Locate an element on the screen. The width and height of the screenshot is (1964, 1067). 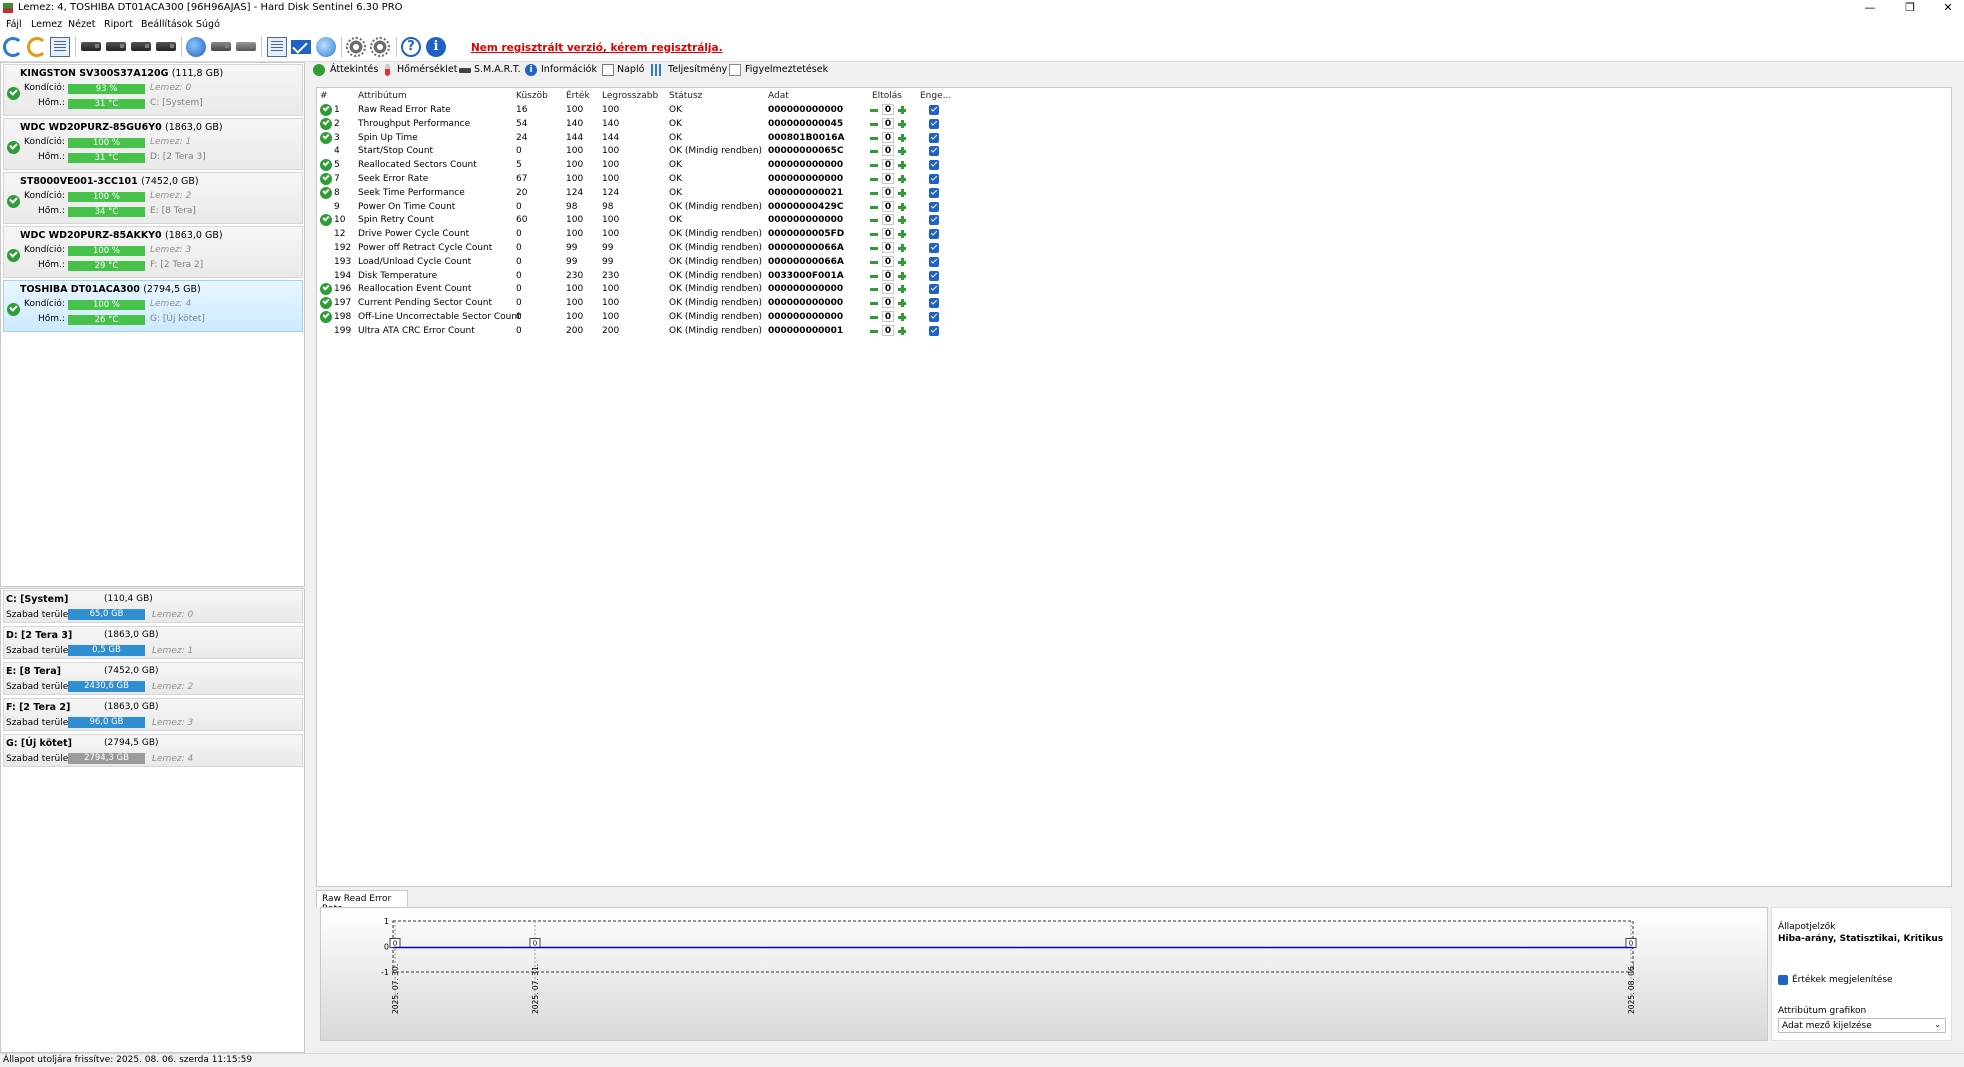
table-row: 7 Seek Error Rate 67 100 100 OK 000000000000 0 is located at coordinates (637, 179).